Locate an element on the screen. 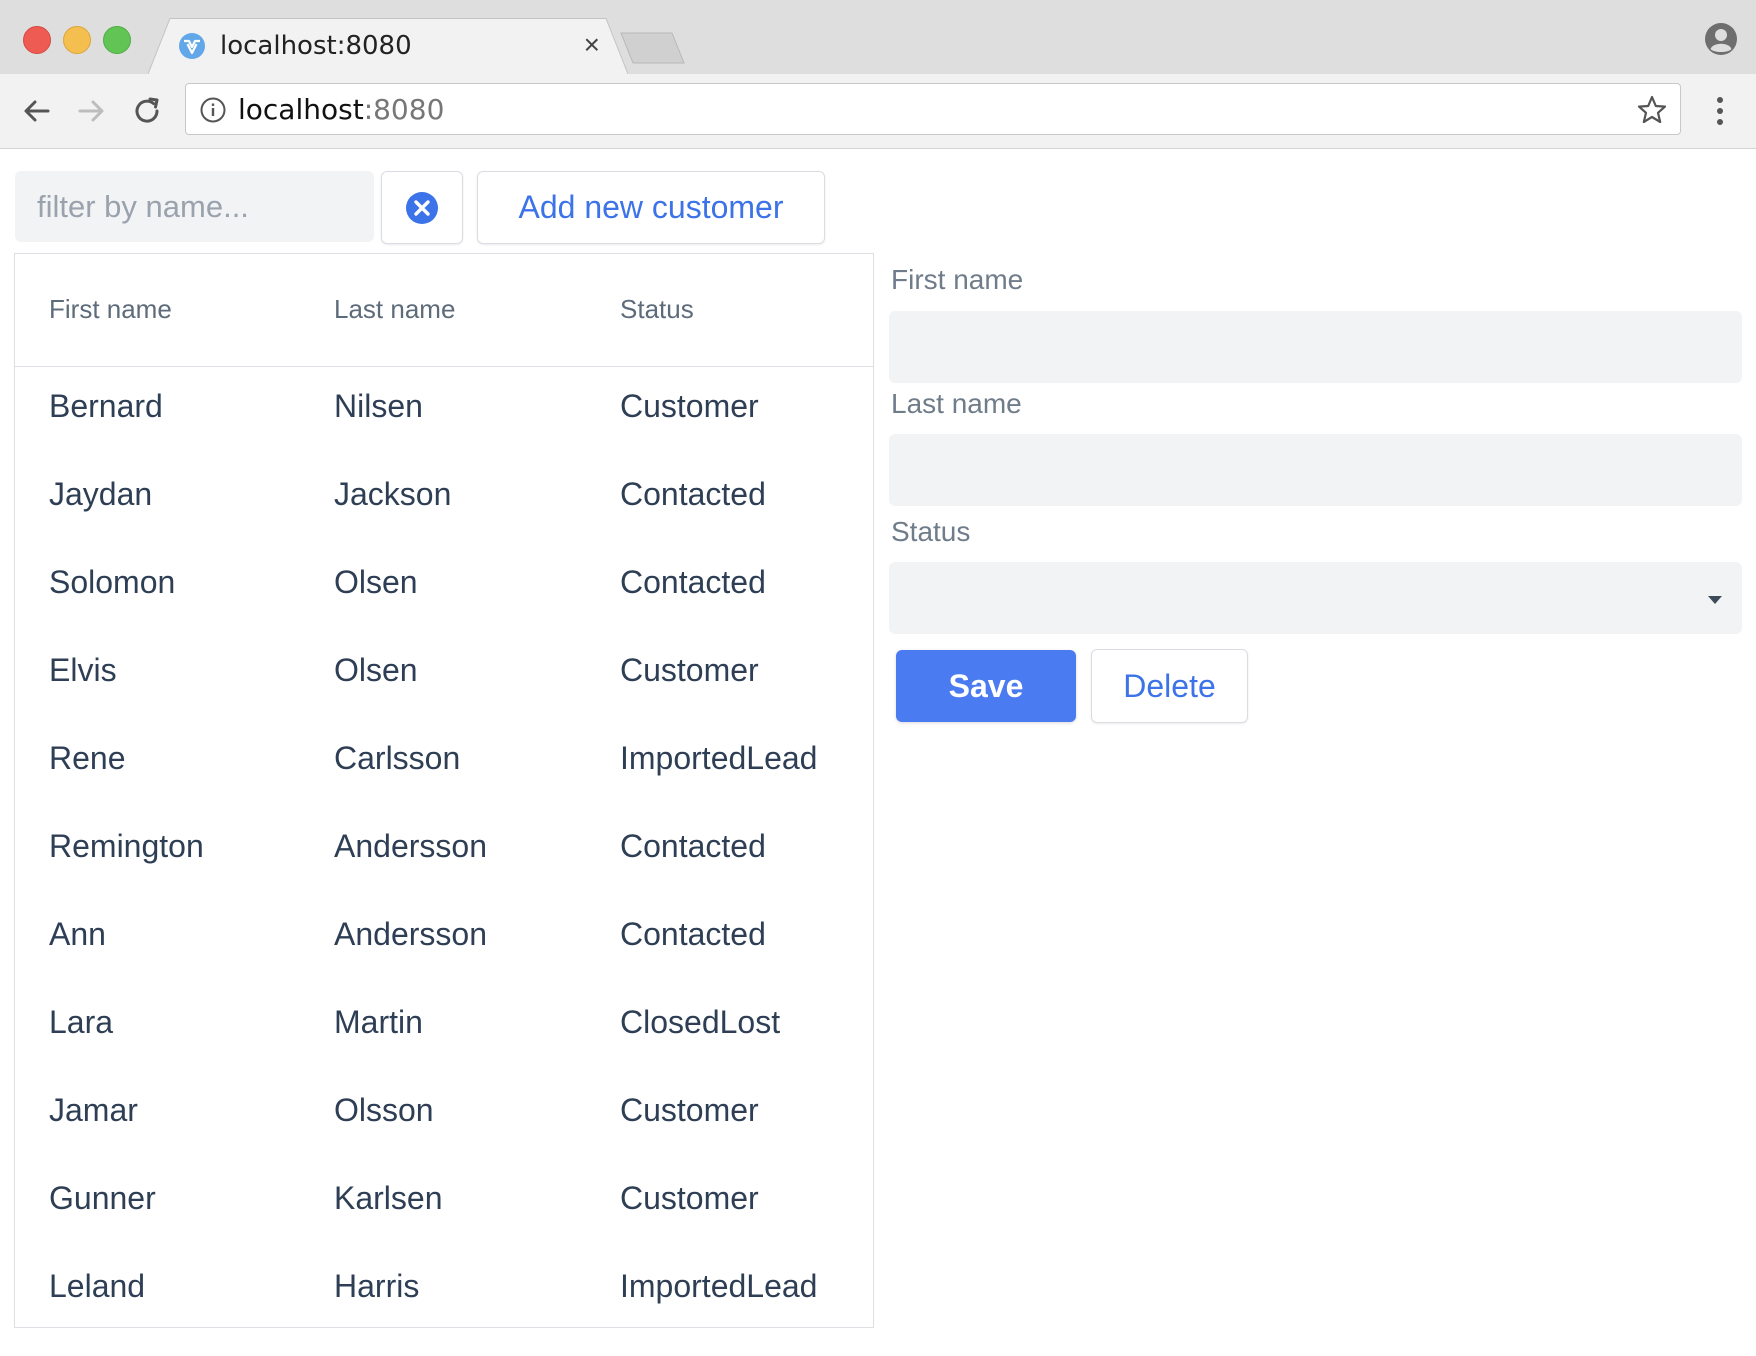 Image resolution: width=1756 pixels, height=1356 pixels. reload-icon is located at coordinates (147, 111).